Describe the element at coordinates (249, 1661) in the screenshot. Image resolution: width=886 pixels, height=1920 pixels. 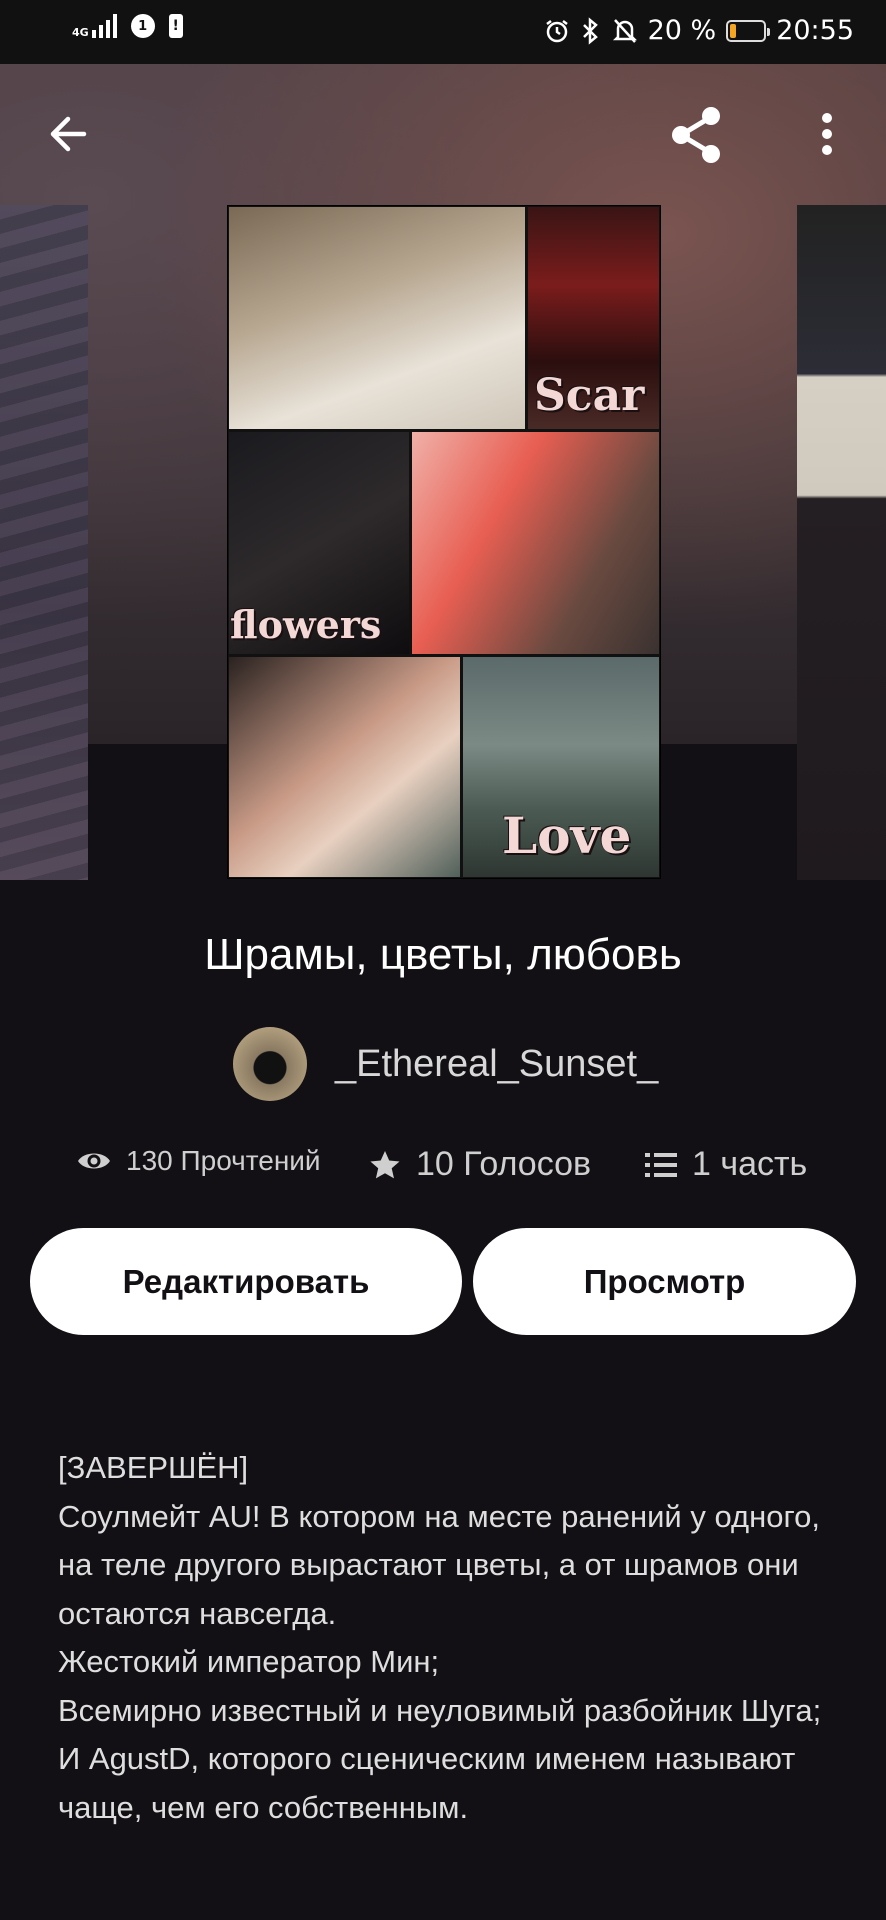
I see `description-line: Жестокий император Мин;` at that location.